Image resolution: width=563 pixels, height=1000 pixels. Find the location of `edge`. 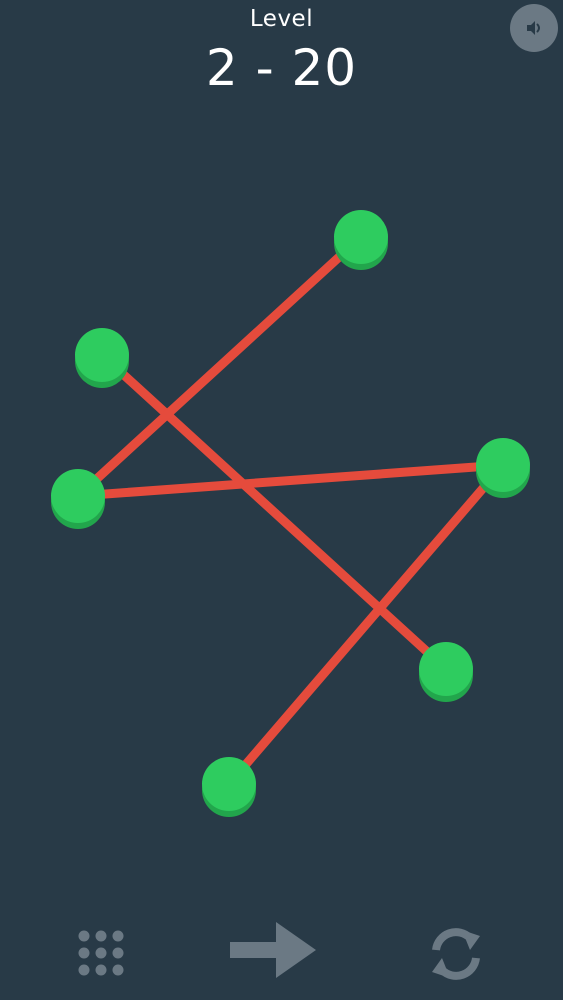

edge is located at coordinates (290, 480).